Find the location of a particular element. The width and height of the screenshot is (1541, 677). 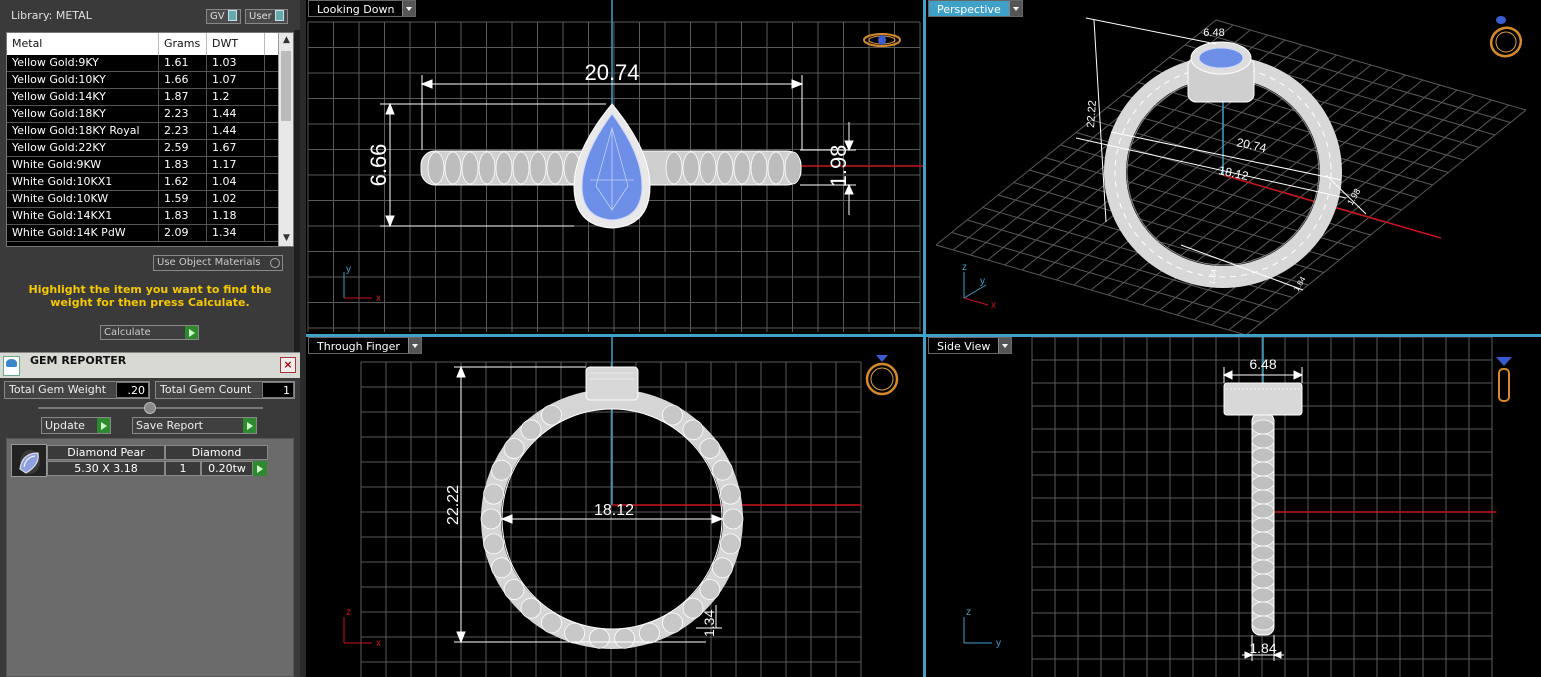

table-cell: 1.62 is located at coordinates (183, 182).